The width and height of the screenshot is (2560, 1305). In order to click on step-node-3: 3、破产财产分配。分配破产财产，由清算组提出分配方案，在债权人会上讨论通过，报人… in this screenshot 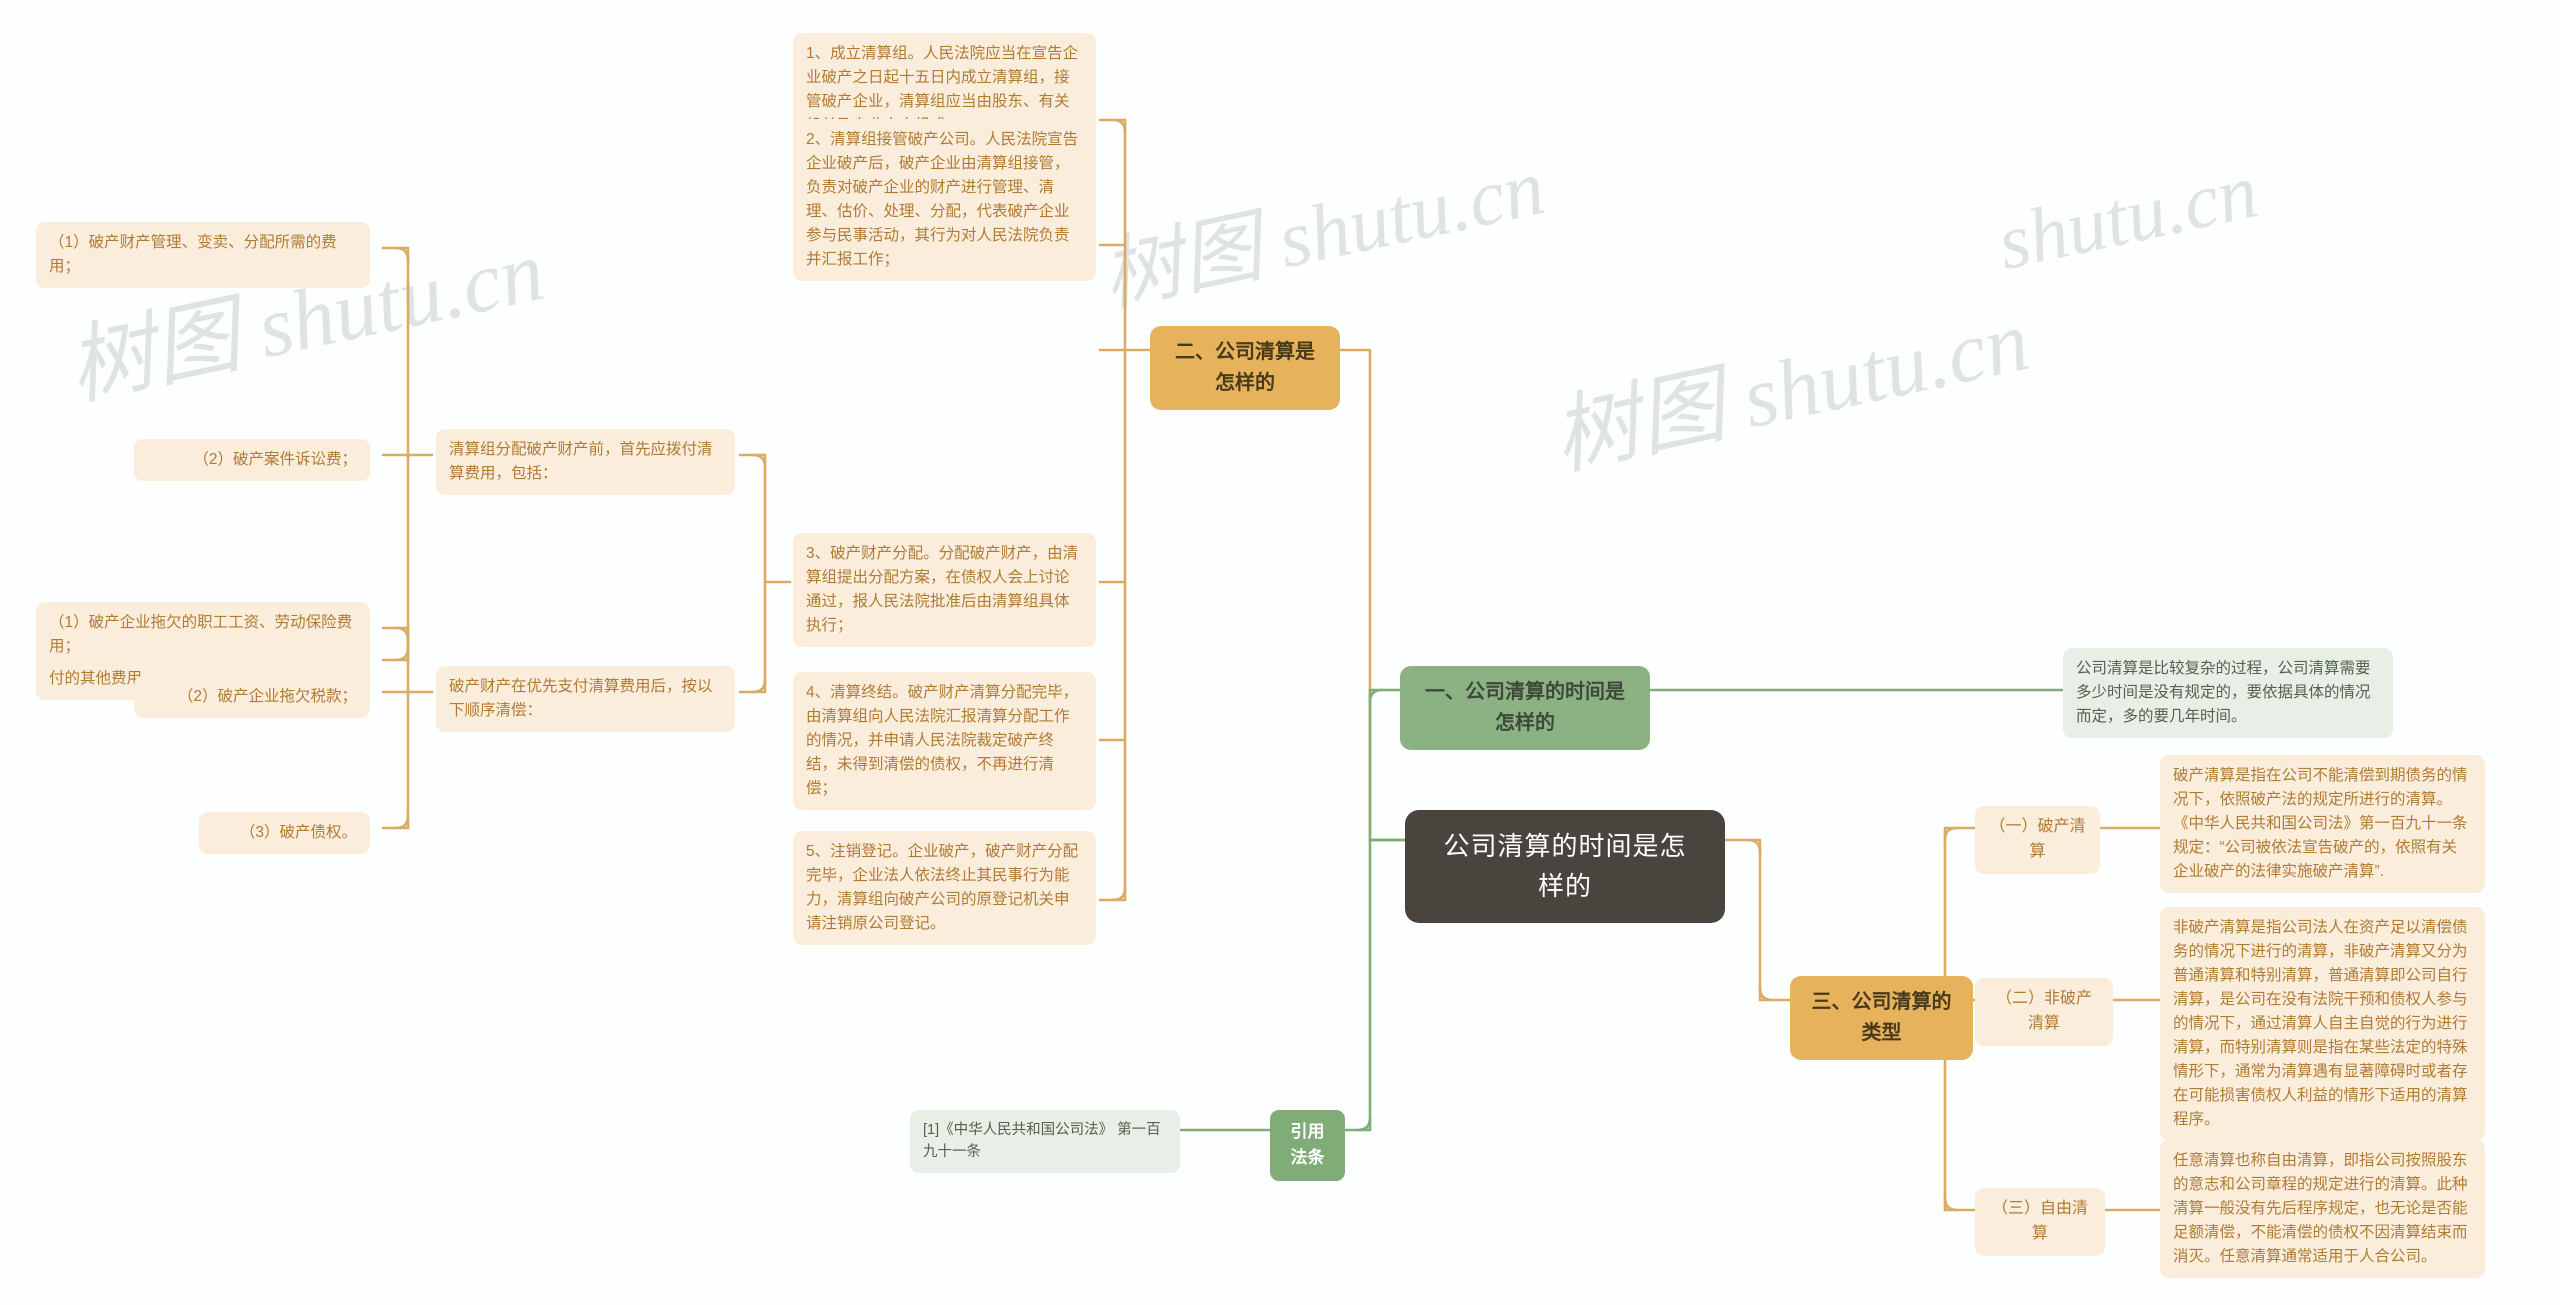, I will do `click(944, 590)`.